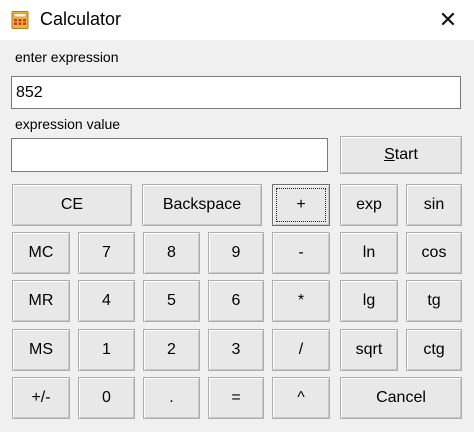 The height and width of the screenshot is (432, 474). I want to click on digit-4-button: 4, so click(106, 301).